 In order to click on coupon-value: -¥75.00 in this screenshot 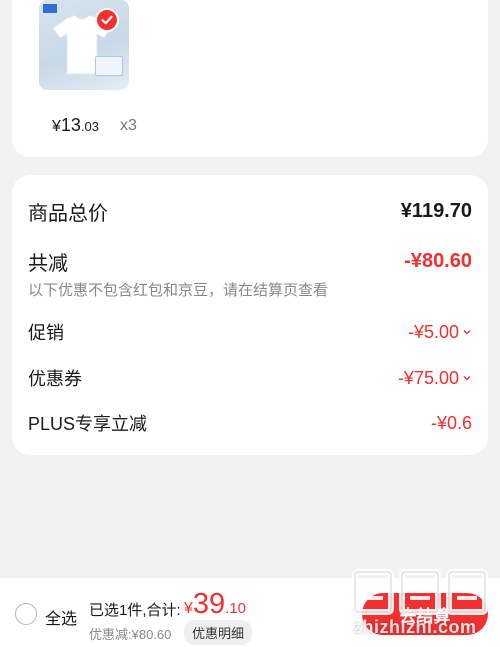, I will do `click(435, 378)`.